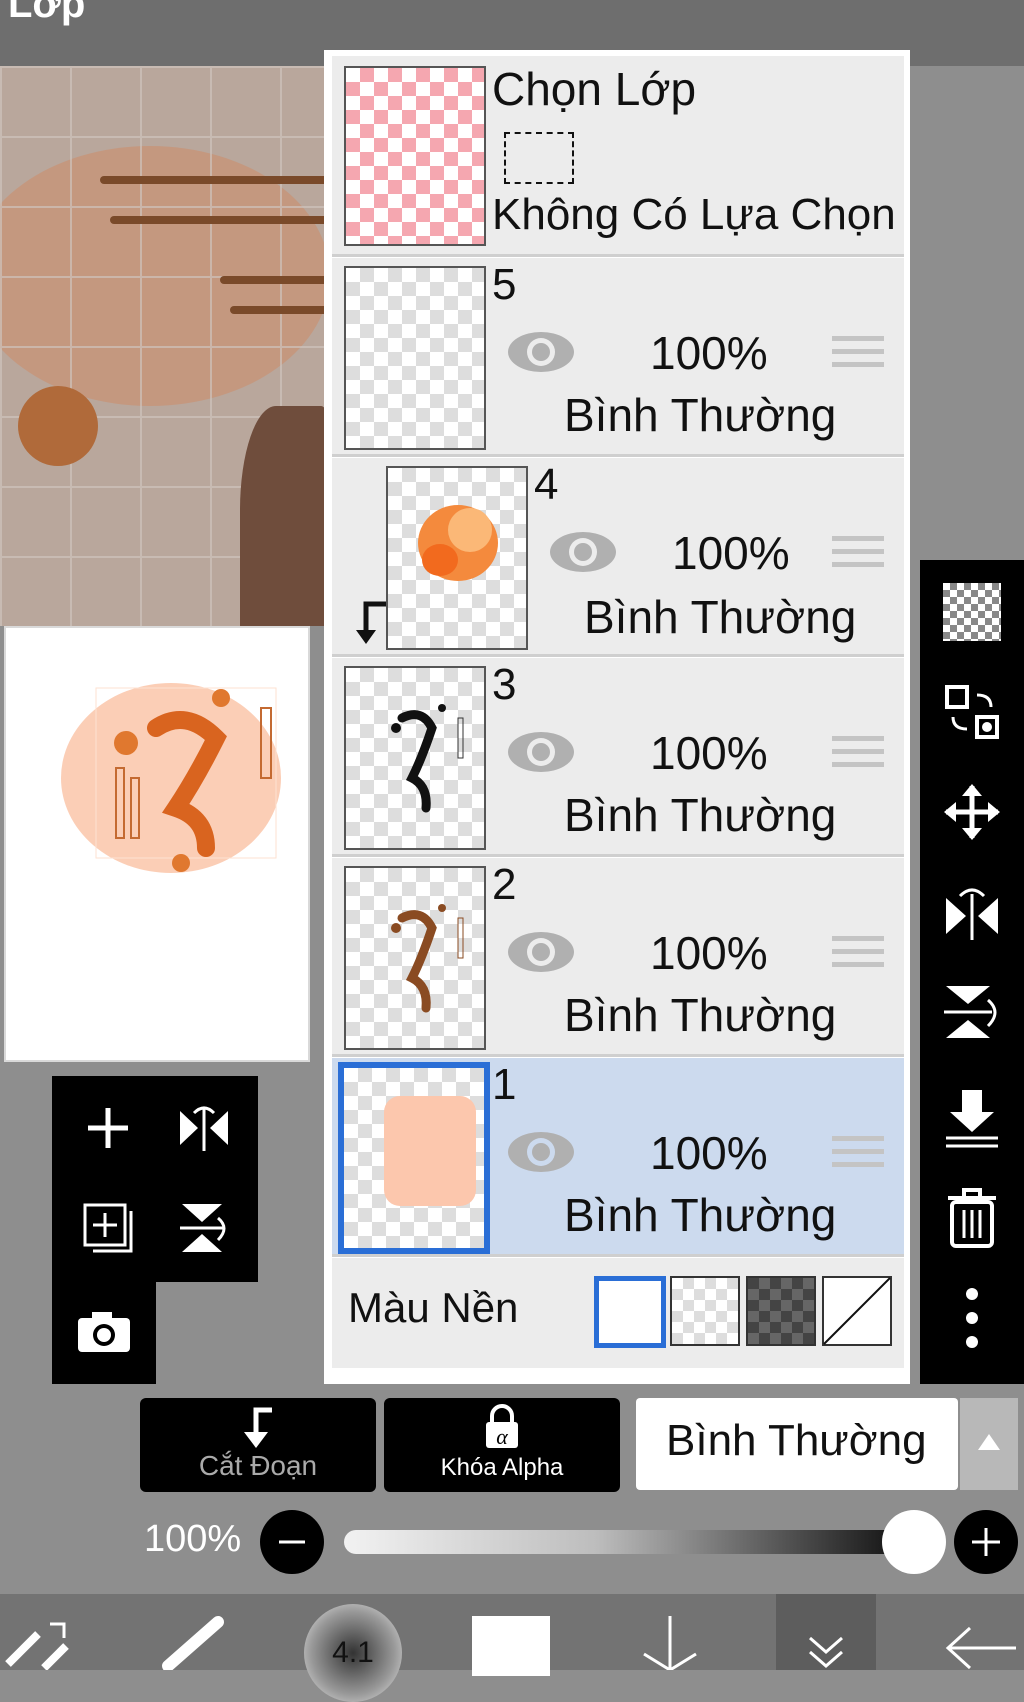 The width and height of the screenshot is (1024, 1702). Describe the element at coordinates (165, 346) in the screenshot. I see `canvas-background-artwork` at that location.